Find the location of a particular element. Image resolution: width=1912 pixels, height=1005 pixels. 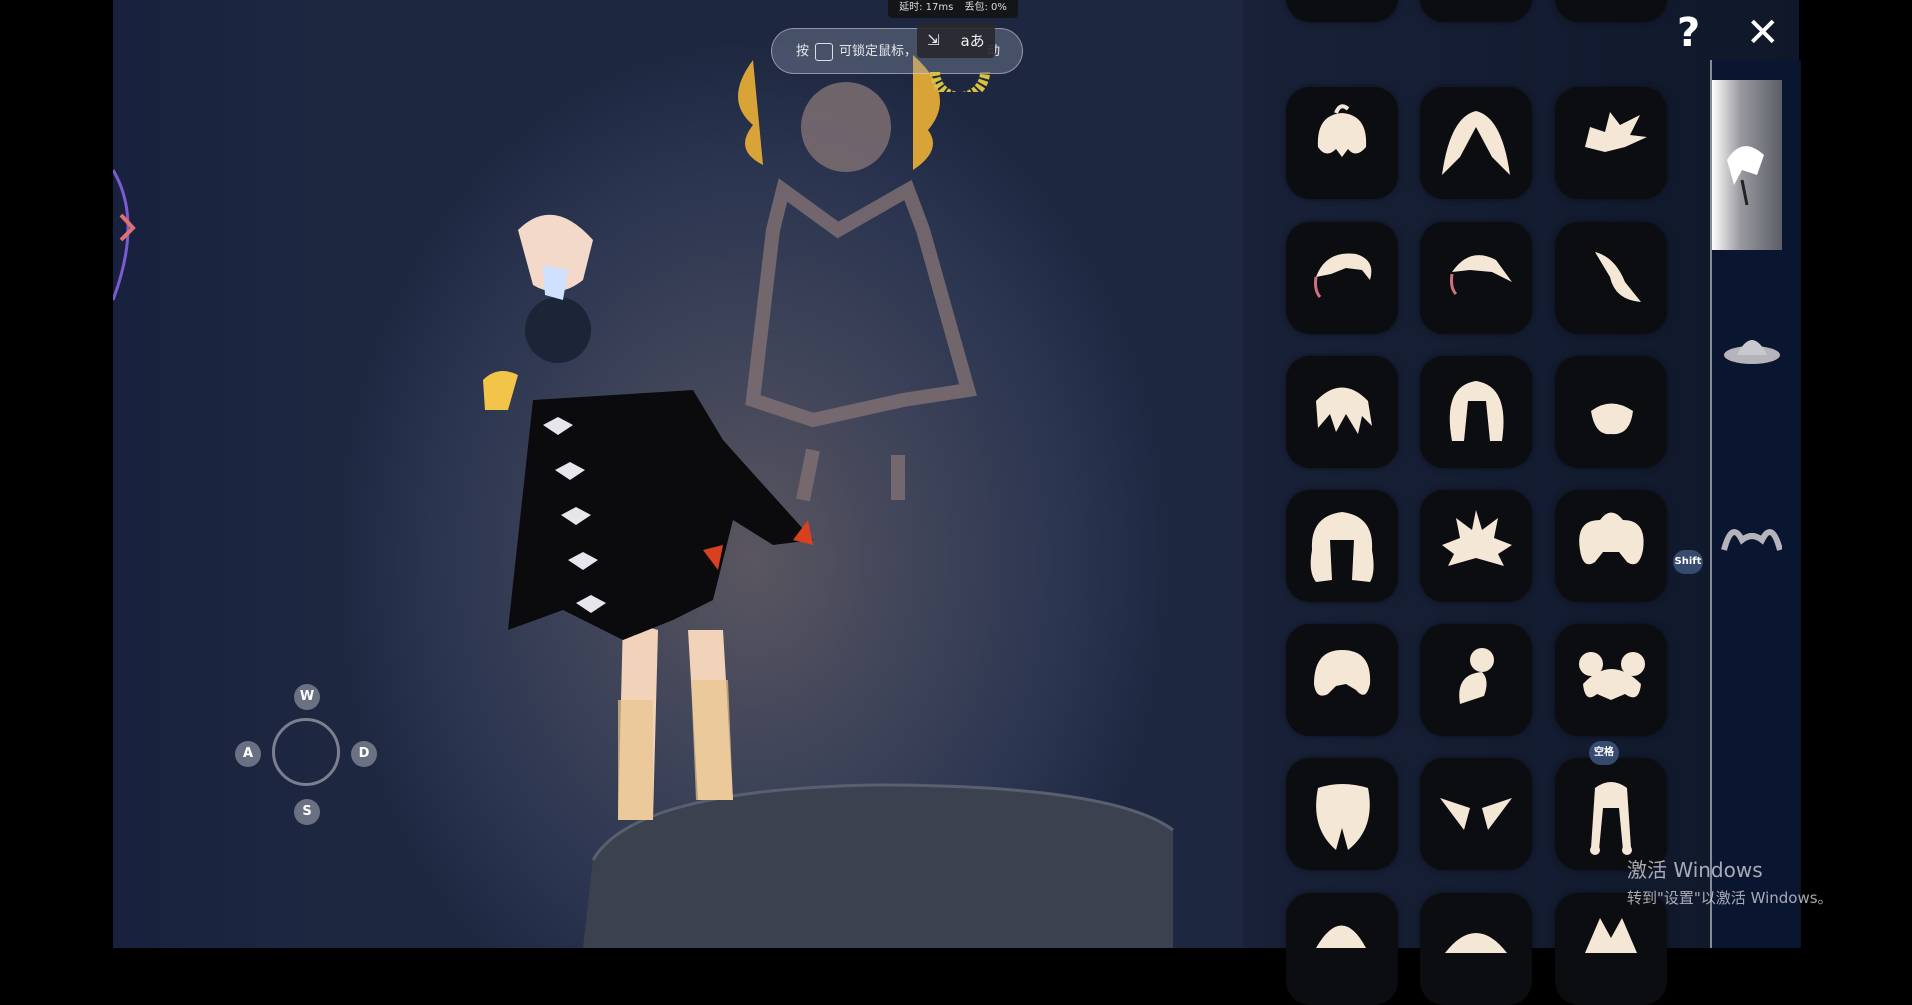

hair-short-bob-icon is located at coordinates (1342, 130).